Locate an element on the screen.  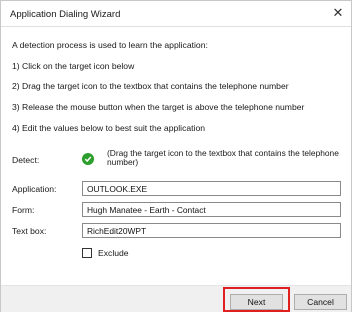
exclude-checkbox is located at coordinates (87, 253).